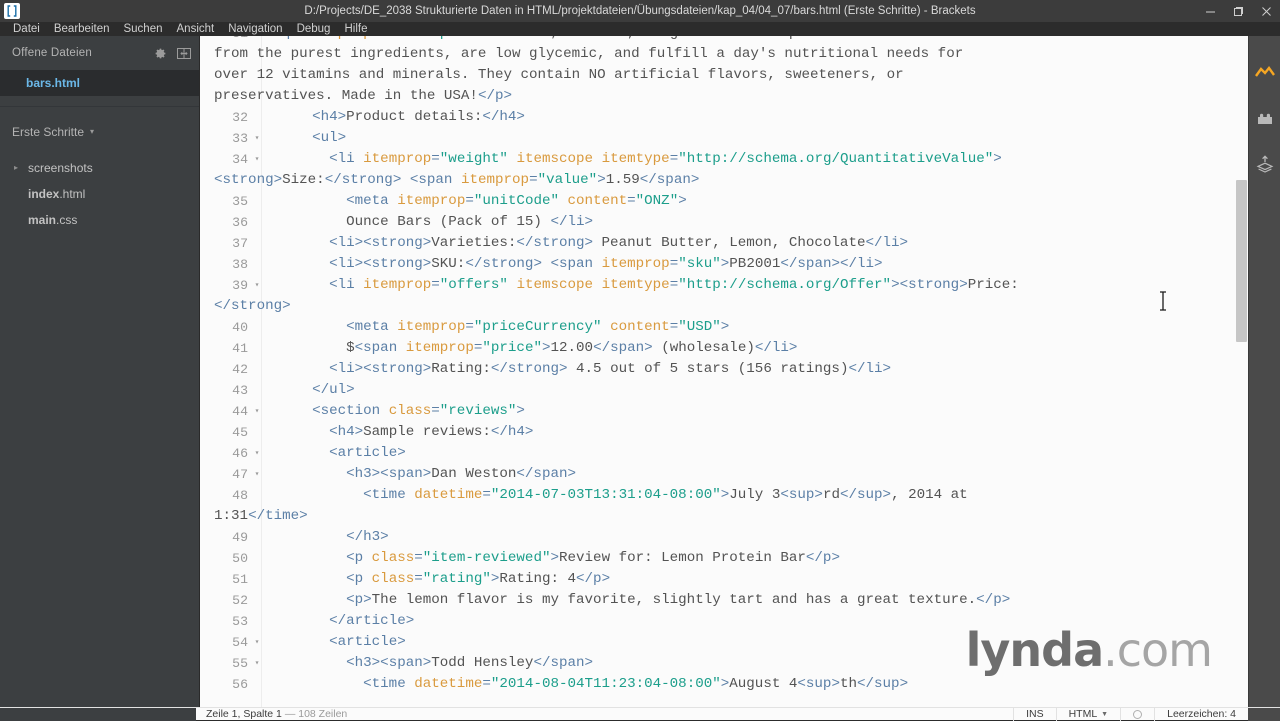  I want to click on scrollbar-thumb, so click(1241, 261).